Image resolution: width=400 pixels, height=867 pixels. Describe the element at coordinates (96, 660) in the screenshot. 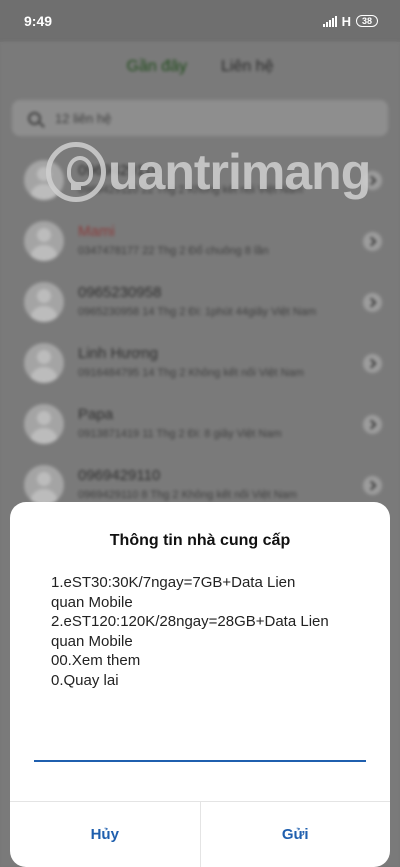

I see `dialog-line: 00.Xem them` at that location.